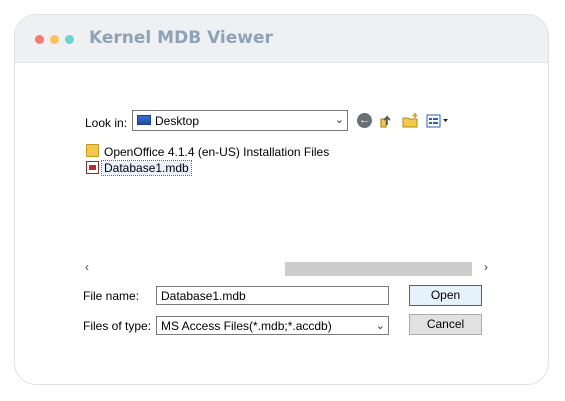 The height and width of the screenshot is (401, 565). Describe the element at coordinates (117, 326) in the screenshot. I see `files-of-type-label: Files of type:` at that location.